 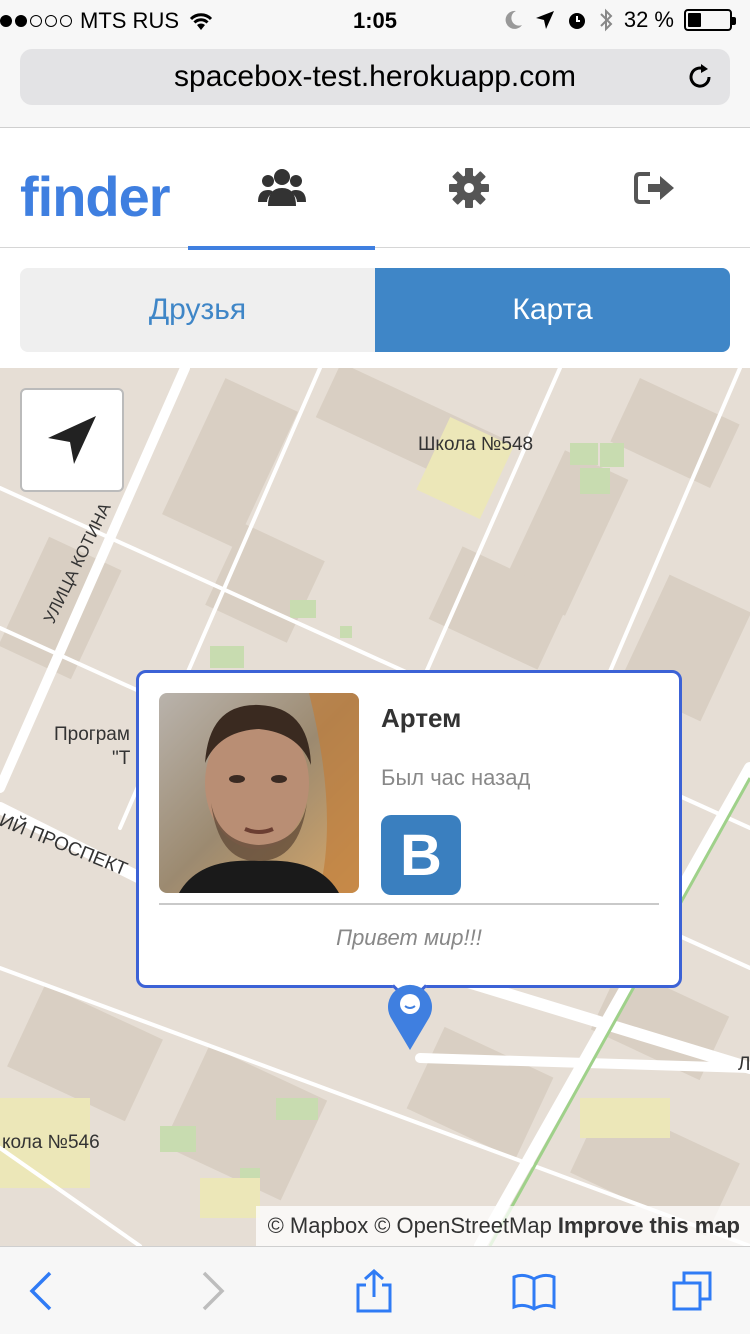 I want to click on url-text: spacebox-test.herokuapp.com, so click(x=375, y=76).